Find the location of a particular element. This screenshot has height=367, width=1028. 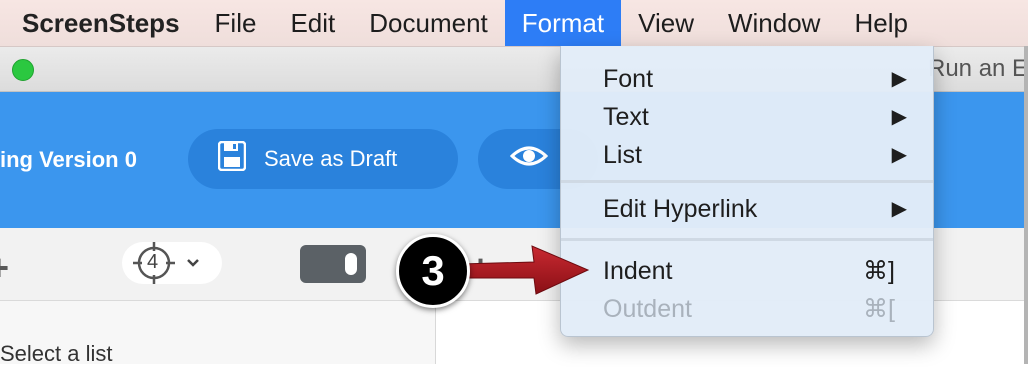

window-title: Run an E is located at coordinates (978, 68).